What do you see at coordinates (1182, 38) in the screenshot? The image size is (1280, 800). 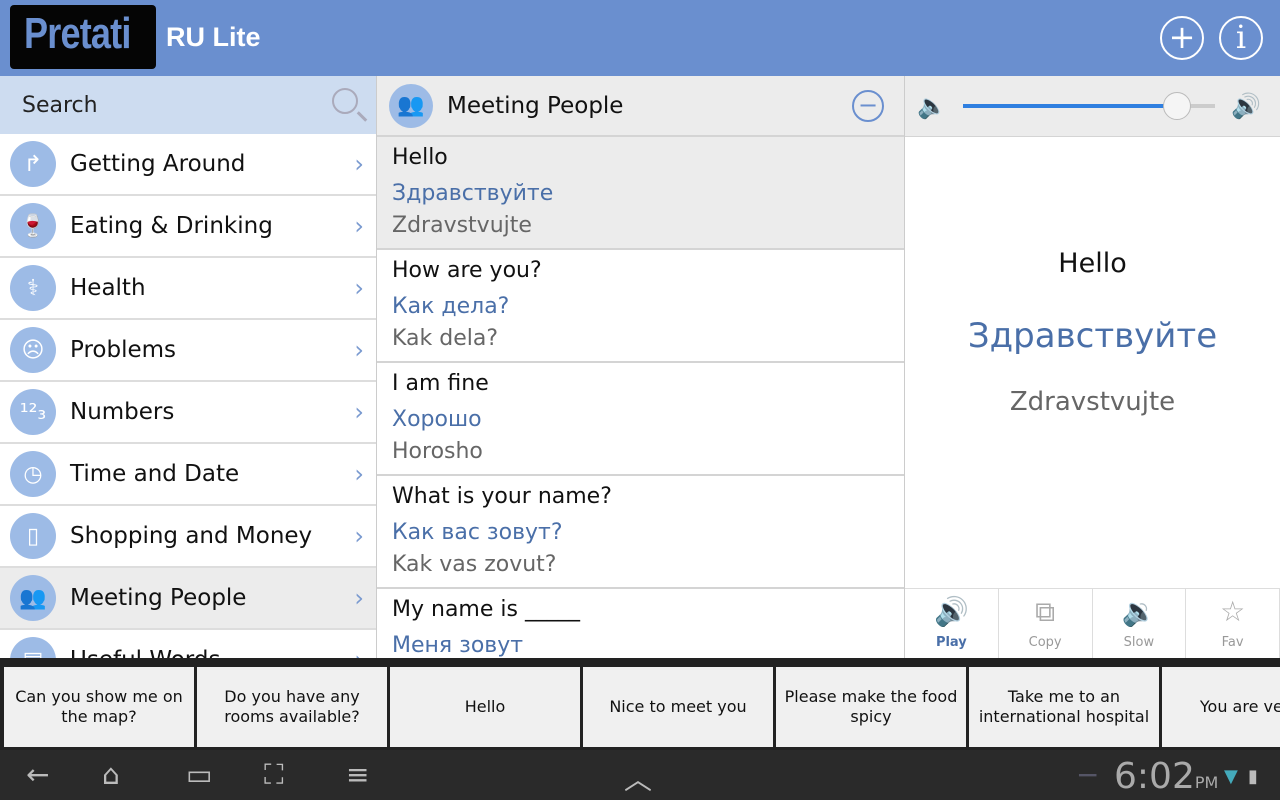 I see `add-icon: +` at bounding box center [1182, 38].